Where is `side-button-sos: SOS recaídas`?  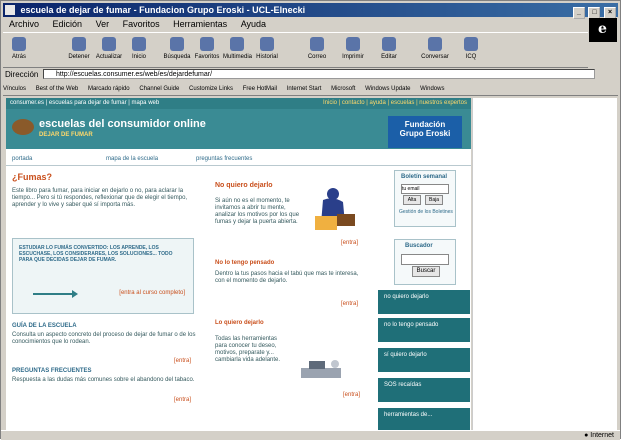 side-button-sos: SOS recaídas is located at coordinates (424, 390).